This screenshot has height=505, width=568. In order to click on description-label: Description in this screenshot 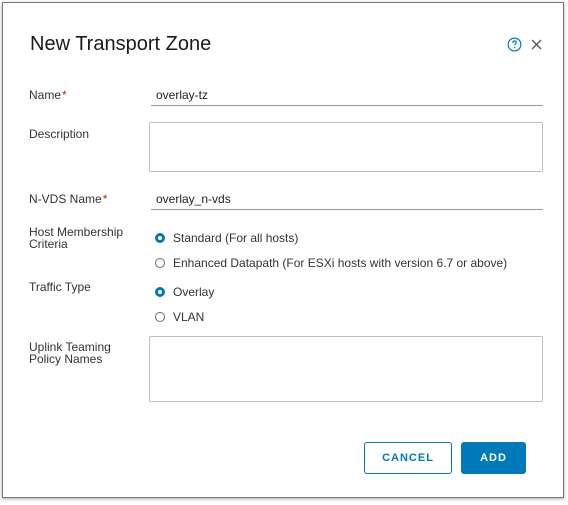, I will do `click(59, 134)`.